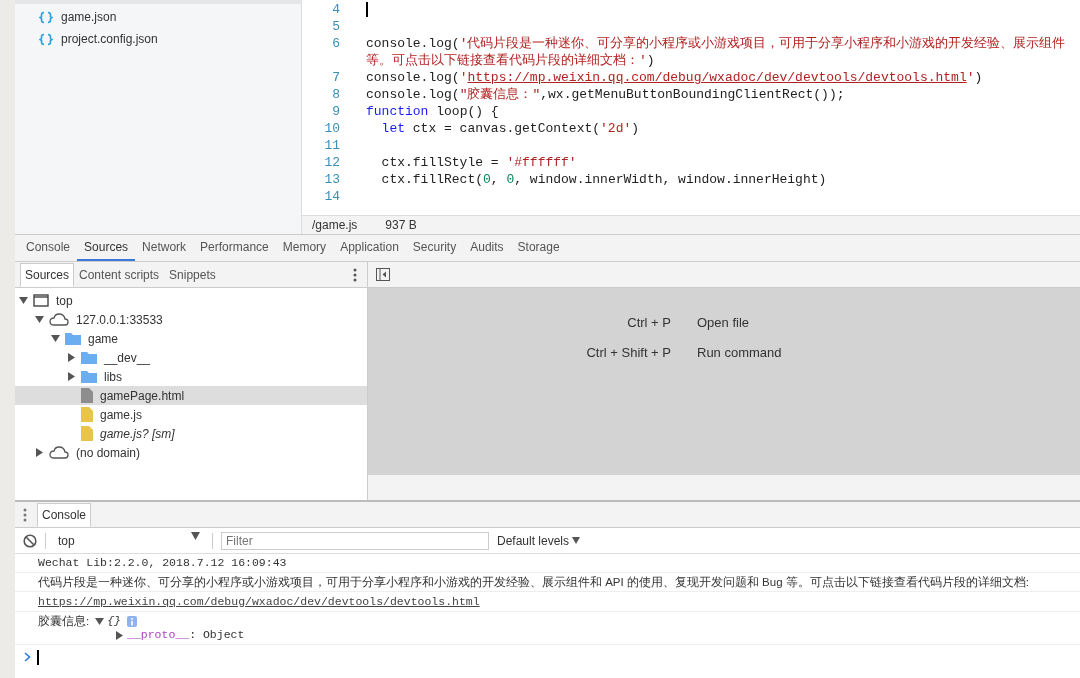  I want to click on code-line: 等。可点击以下链接查看代码片段的详细文档：'), so click(510, 60).